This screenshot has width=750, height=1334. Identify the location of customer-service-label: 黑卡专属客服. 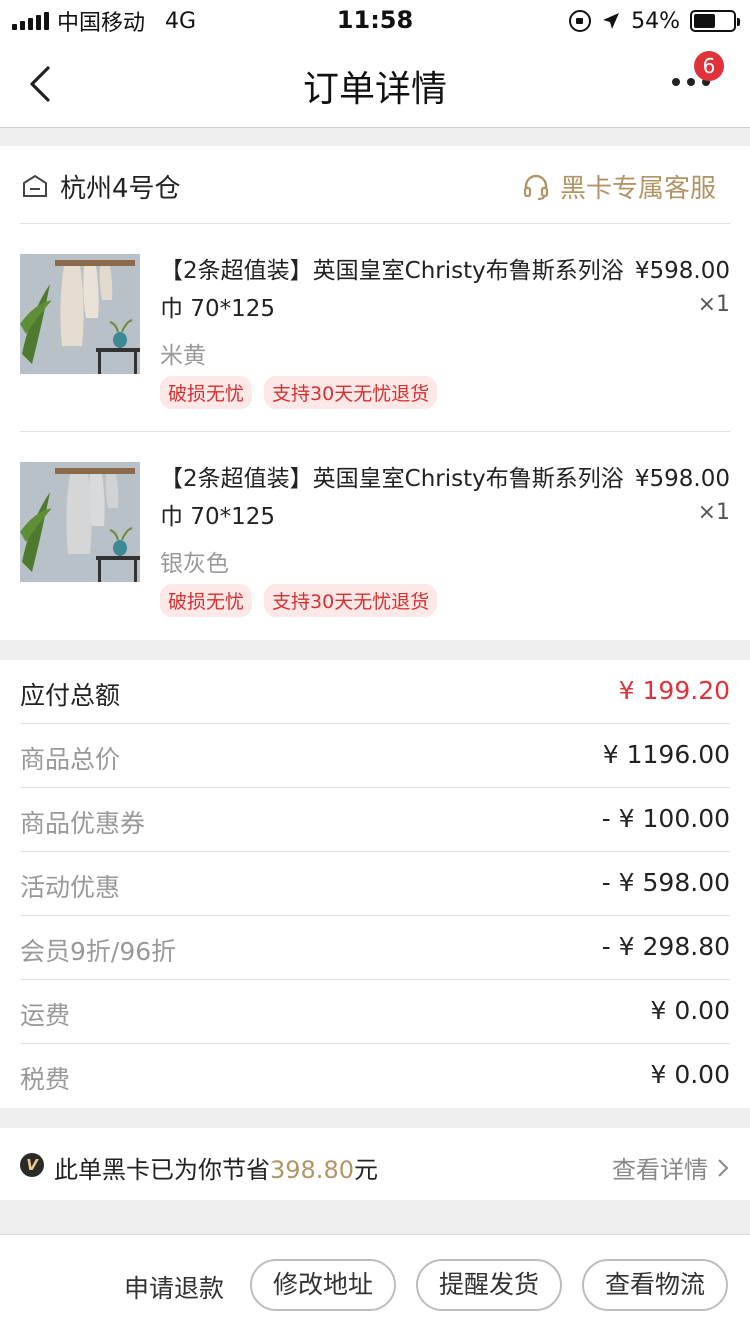
(637, 189).